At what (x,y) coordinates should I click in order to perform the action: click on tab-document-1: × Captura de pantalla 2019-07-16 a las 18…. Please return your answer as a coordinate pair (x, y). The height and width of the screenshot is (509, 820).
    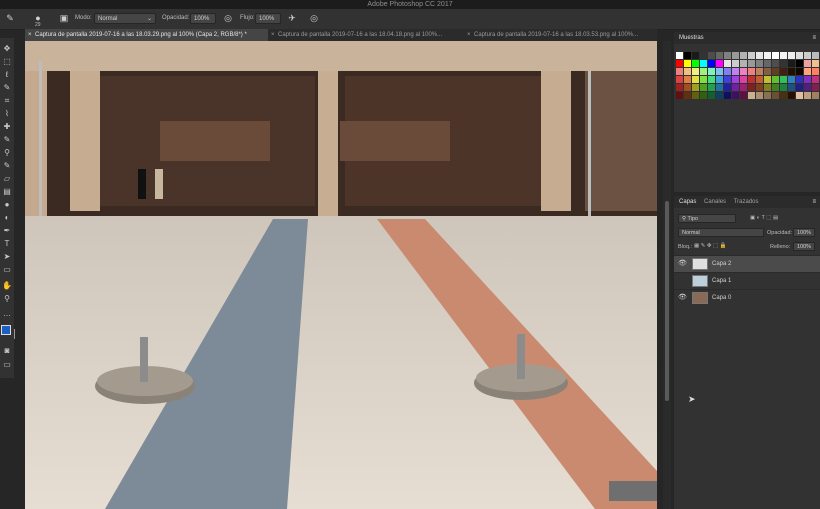
    Looking at the image, I should click on (146, 35).